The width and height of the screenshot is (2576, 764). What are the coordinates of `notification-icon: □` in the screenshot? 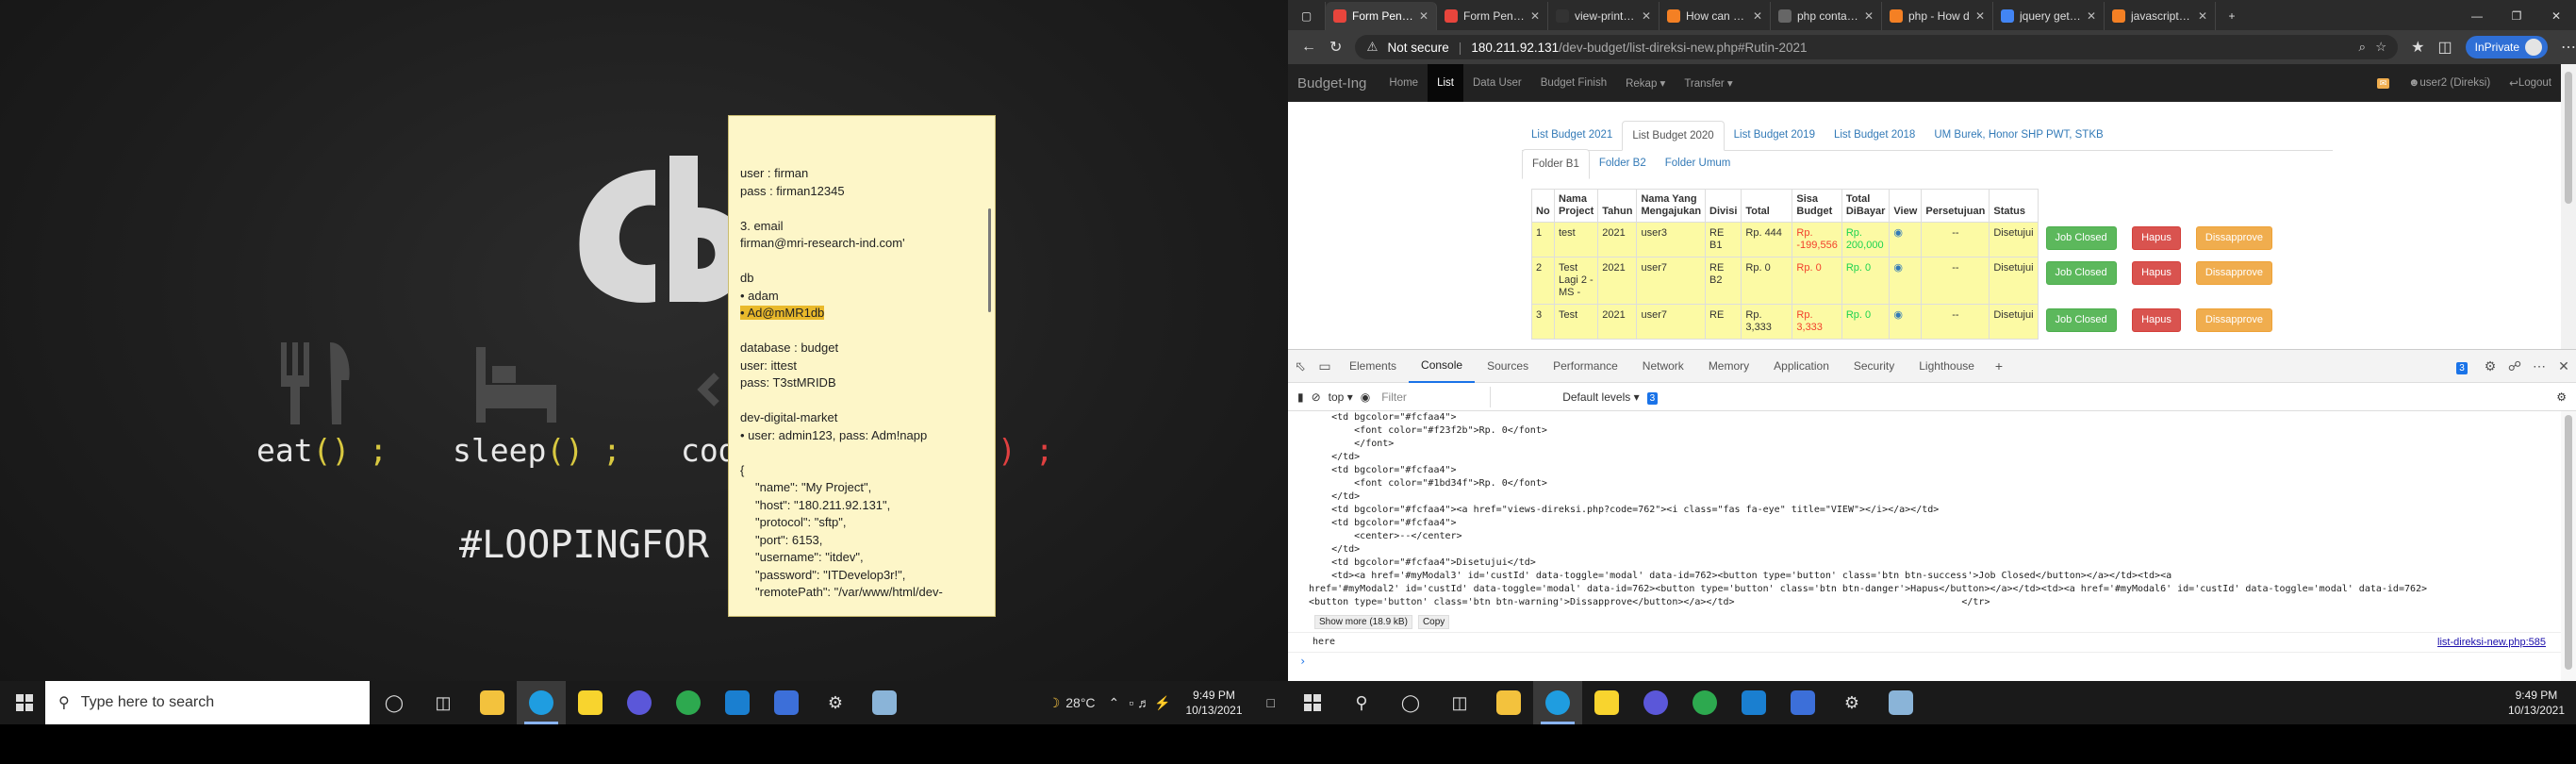 It's located at (1271, 702).